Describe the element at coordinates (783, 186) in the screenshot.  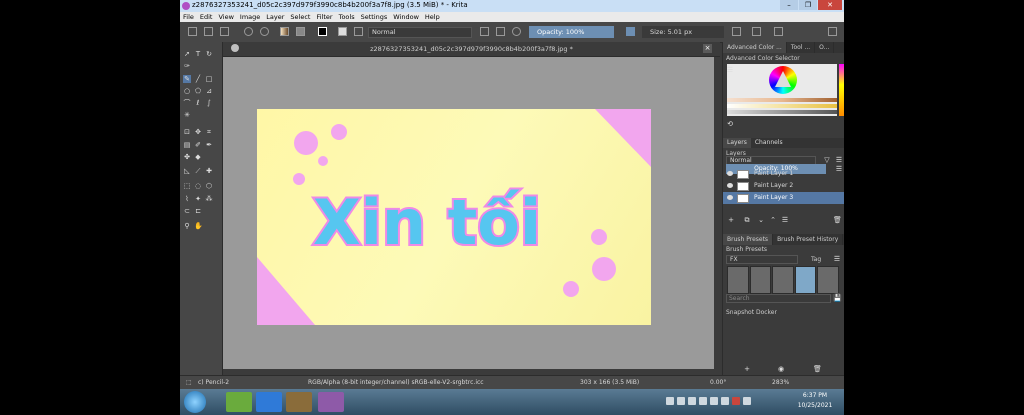
I see `layer-row: Paint Layer 2` at that location.